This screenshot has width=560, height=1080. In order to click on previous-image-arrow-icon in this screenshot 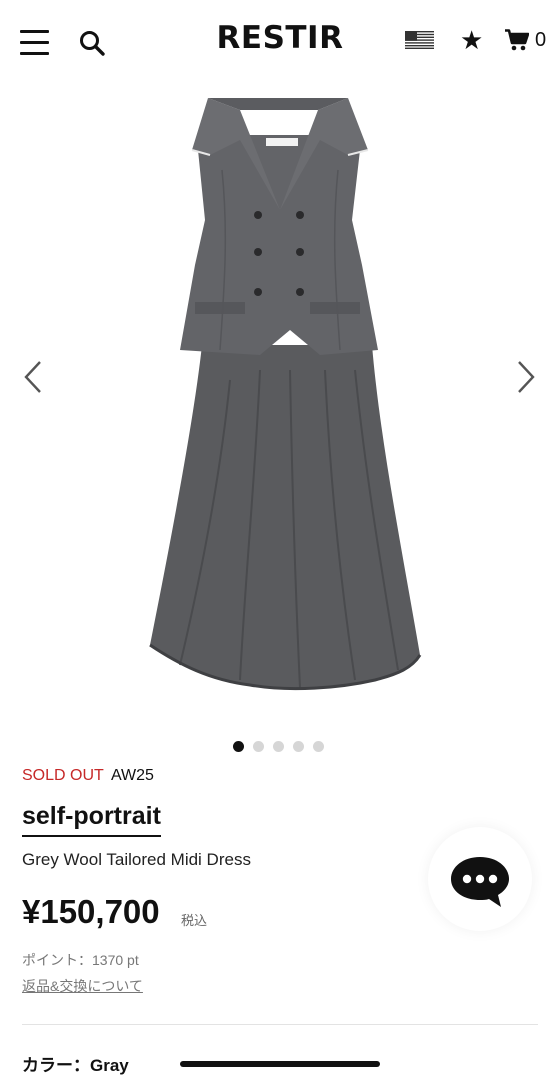, I will do `click(33, 377)`.